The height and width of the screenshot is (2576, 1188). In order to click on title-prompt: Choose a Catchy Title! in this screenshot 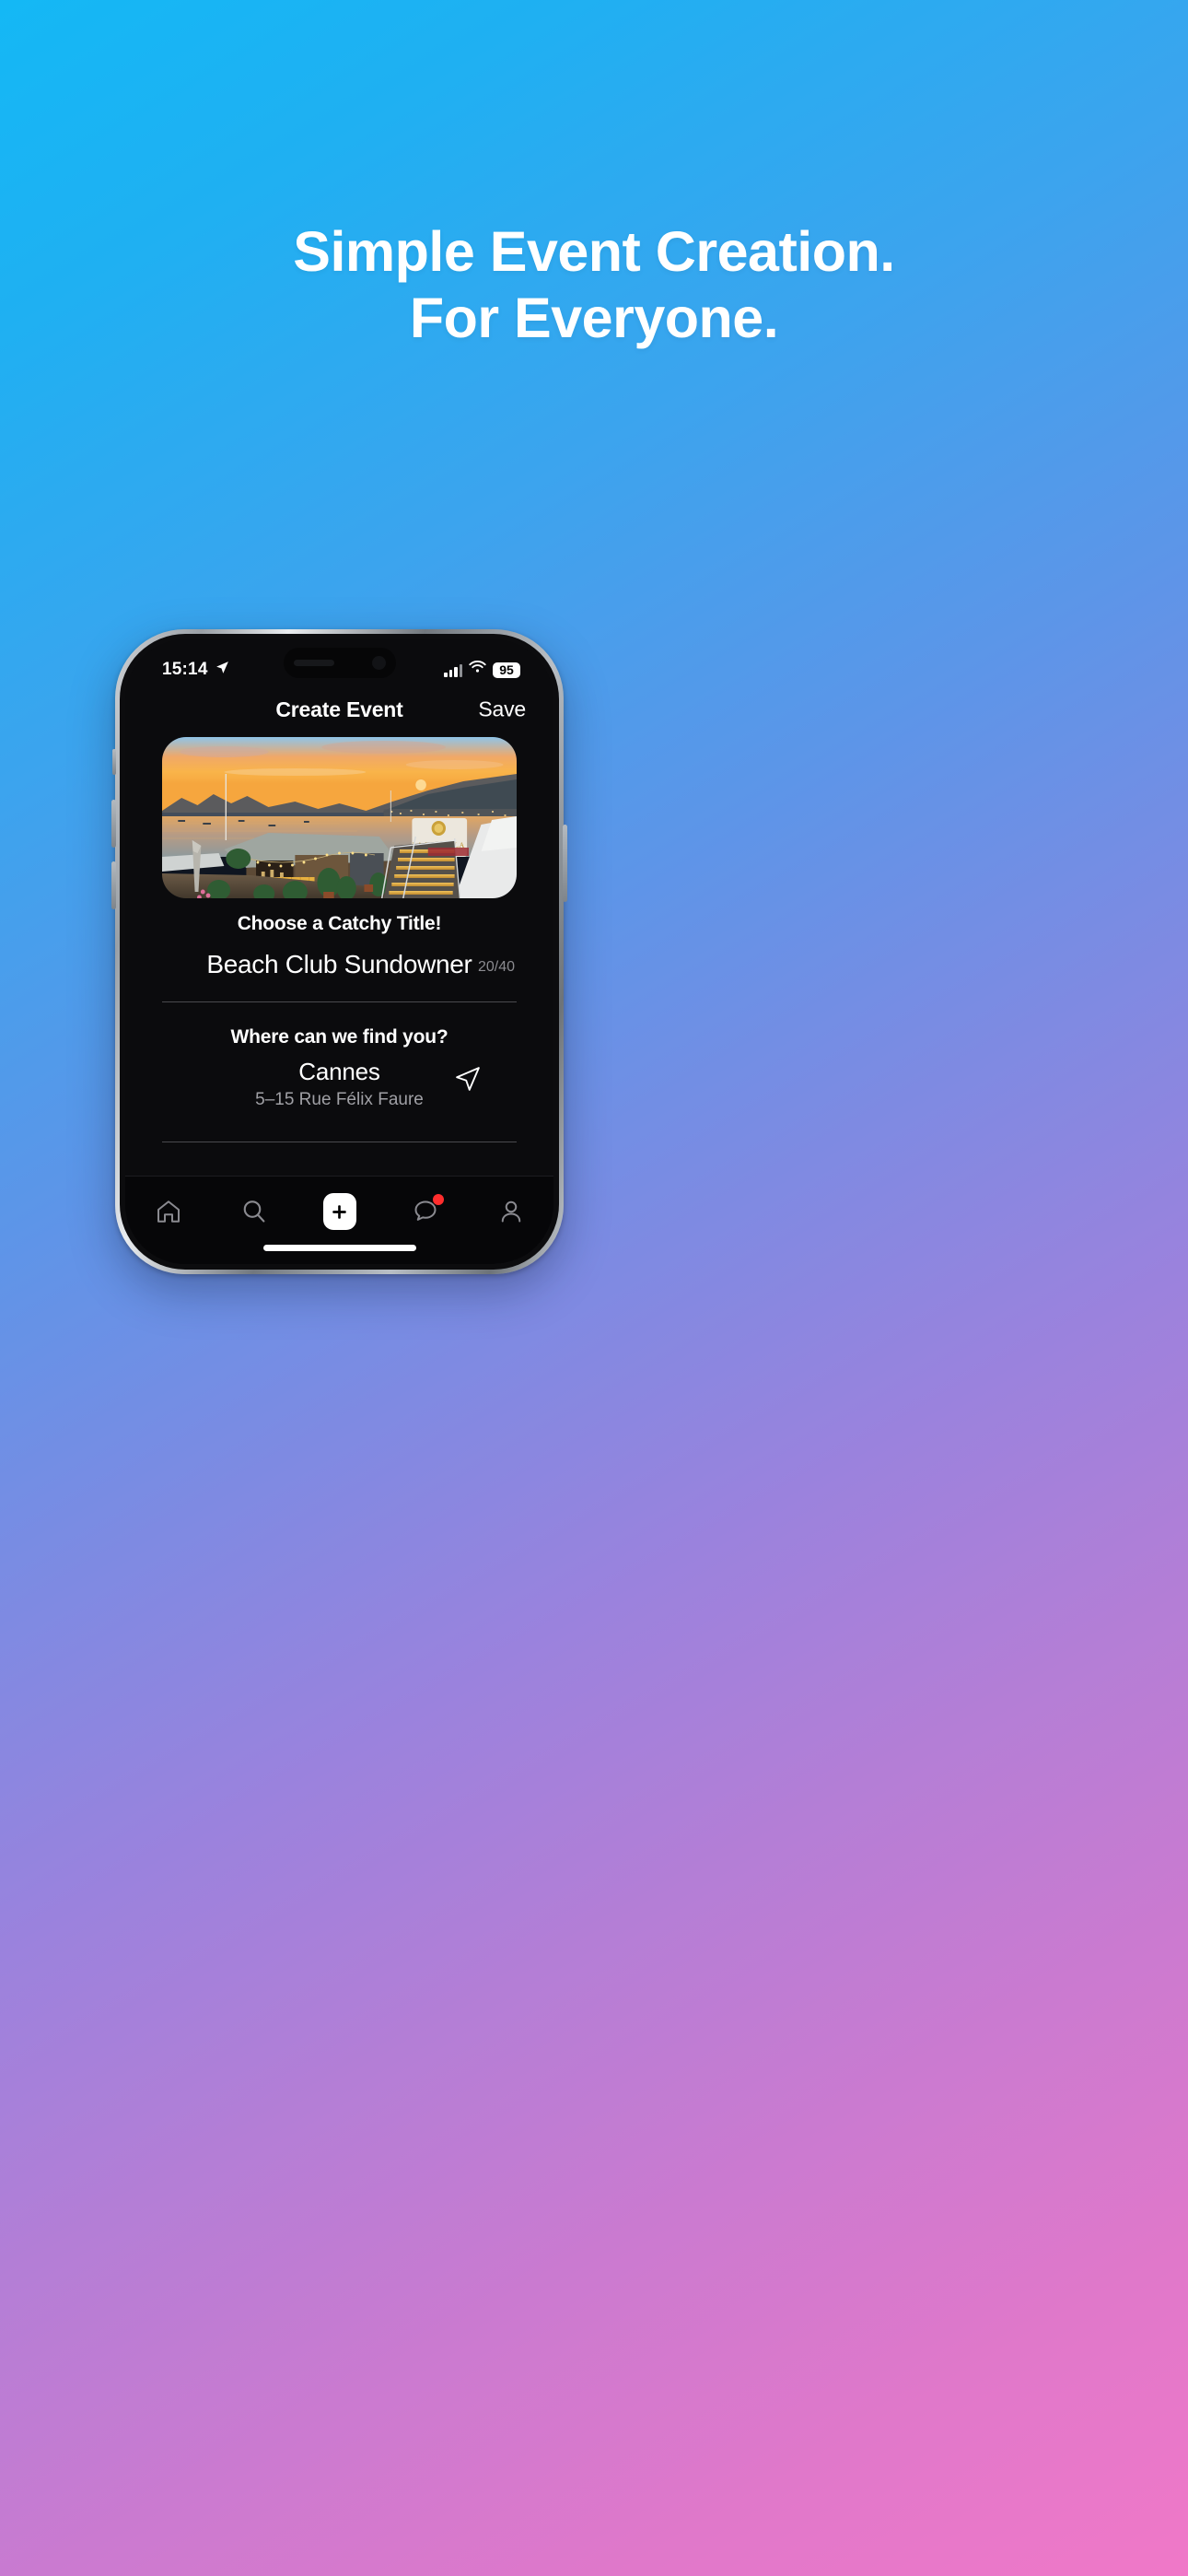, I will do `click(339, 923)`.